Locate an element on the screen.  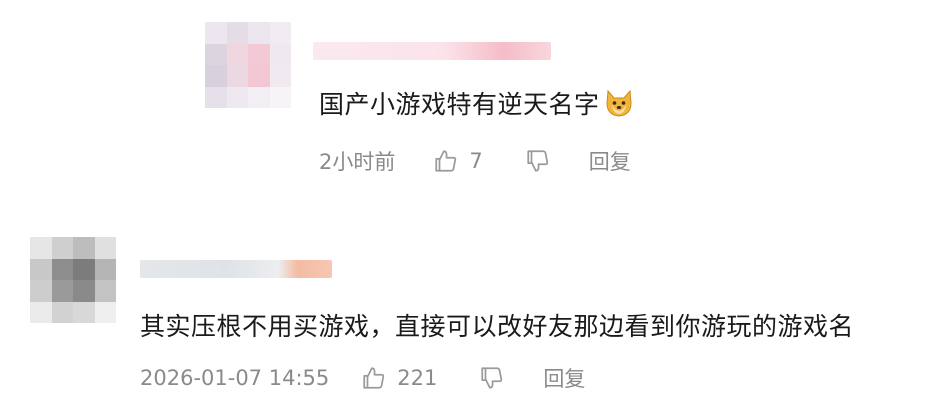
like-button: 7 is located at coordinates (458, 161).